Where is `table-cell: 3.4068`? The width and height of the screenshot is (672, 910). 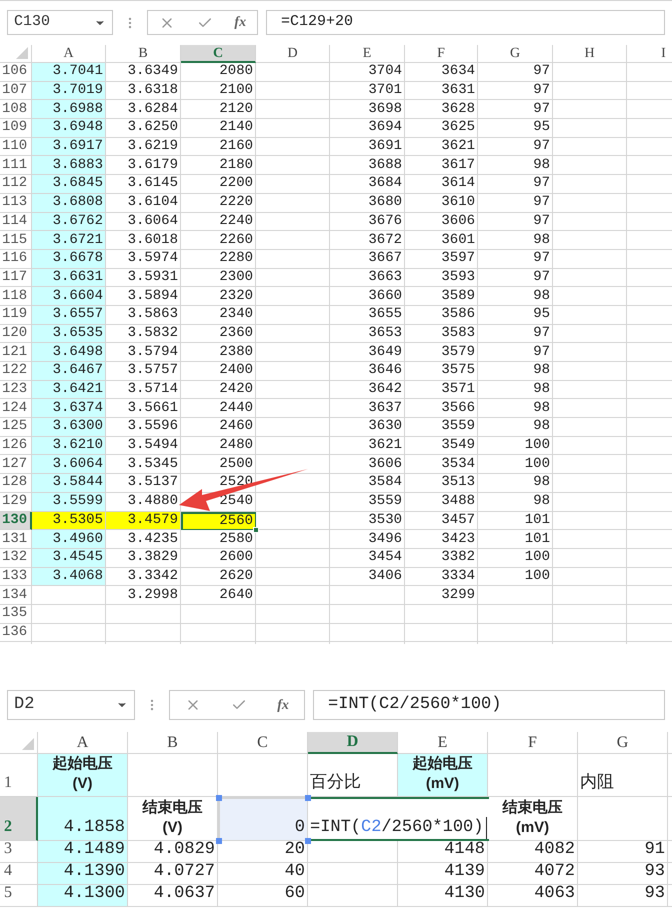 table-cell: 3.4068 is located at coordinates (69, 577).